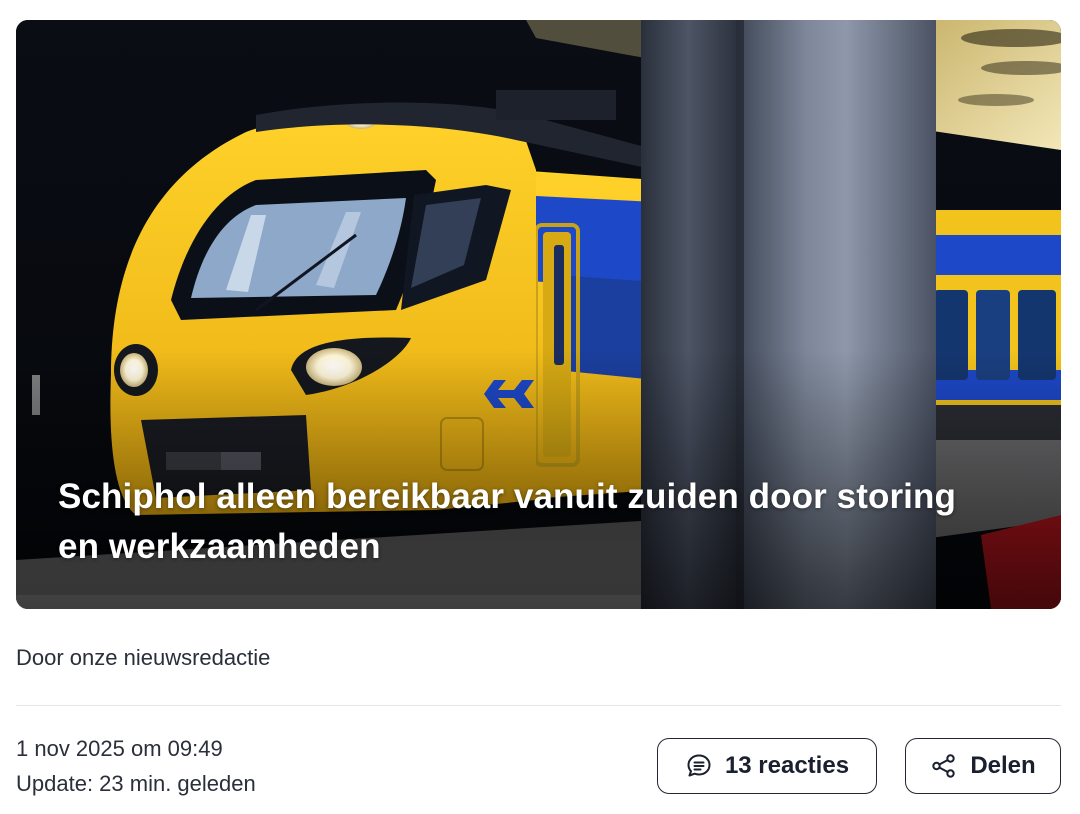  I want to click on author-byline: Door onze nieuwsredactie, so click(143, 657).